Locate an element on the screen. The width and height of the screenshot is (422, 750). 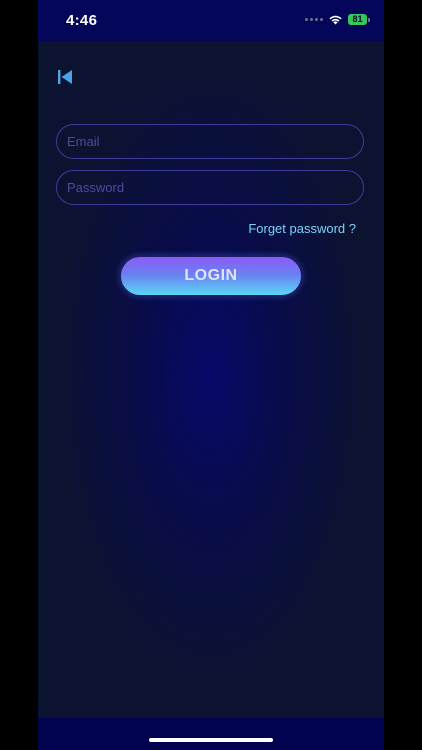
password-field is located at coordinates (210, 187).